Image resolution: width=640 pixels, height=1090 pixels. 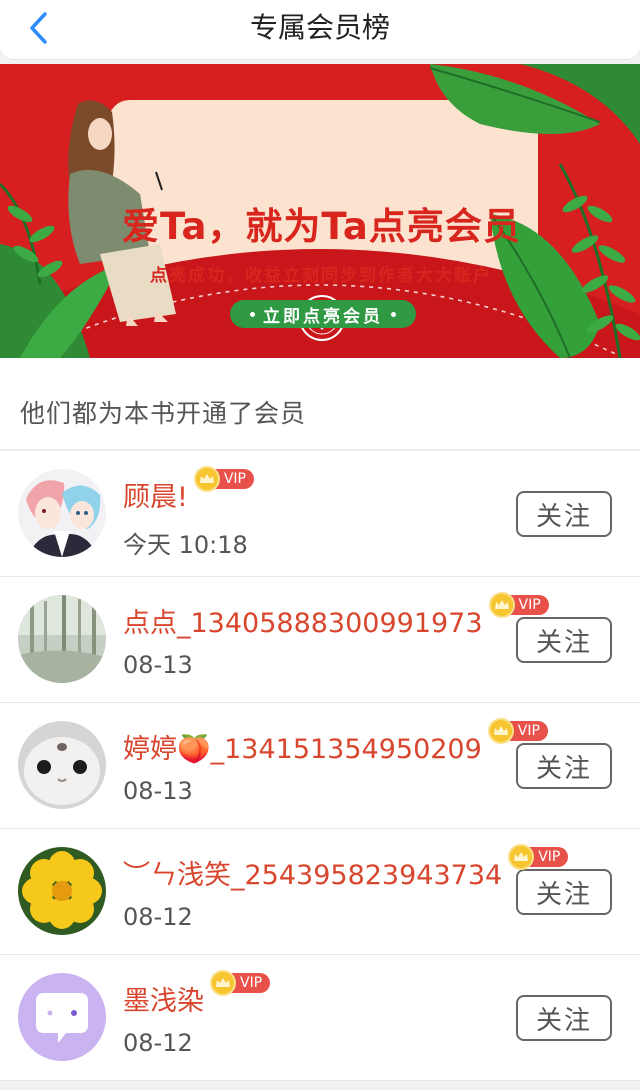 I want to click on page-title: 专属会员榜, so click(x=319, y=27).